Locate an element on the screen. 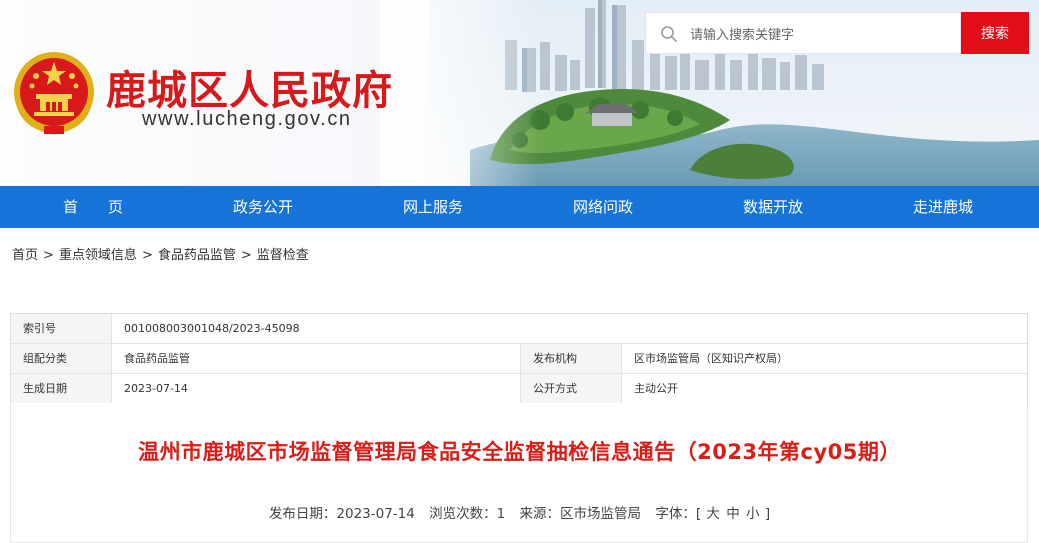 The height and width of the screenshot is (543, 1039). meta-row-index: 索引号 001008003001048/2023-45098 is located at coordinates (519, 329).